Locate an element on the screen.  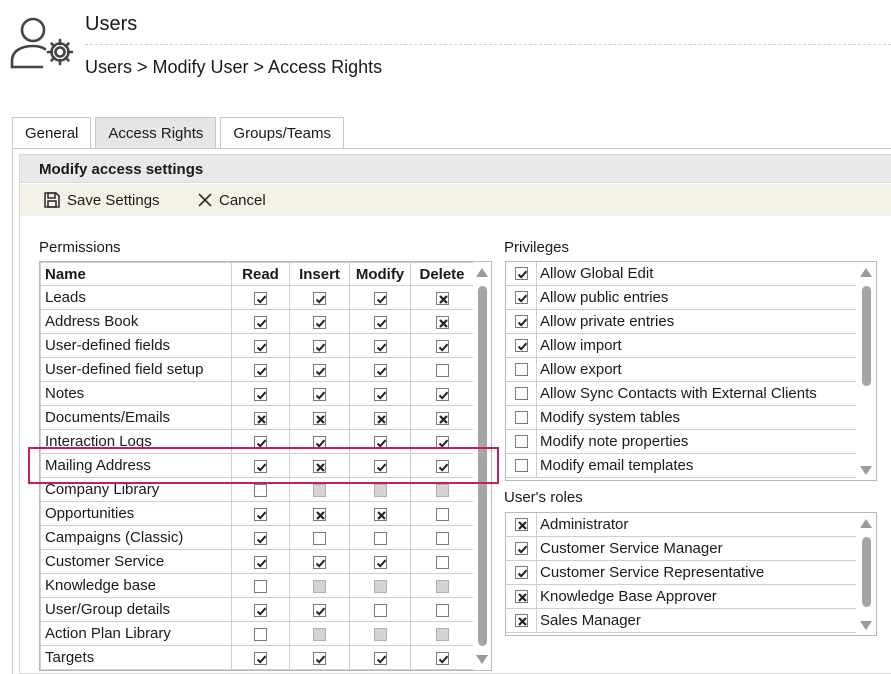
list-item: Customer Service Representative is located at coordinates (681, 572).